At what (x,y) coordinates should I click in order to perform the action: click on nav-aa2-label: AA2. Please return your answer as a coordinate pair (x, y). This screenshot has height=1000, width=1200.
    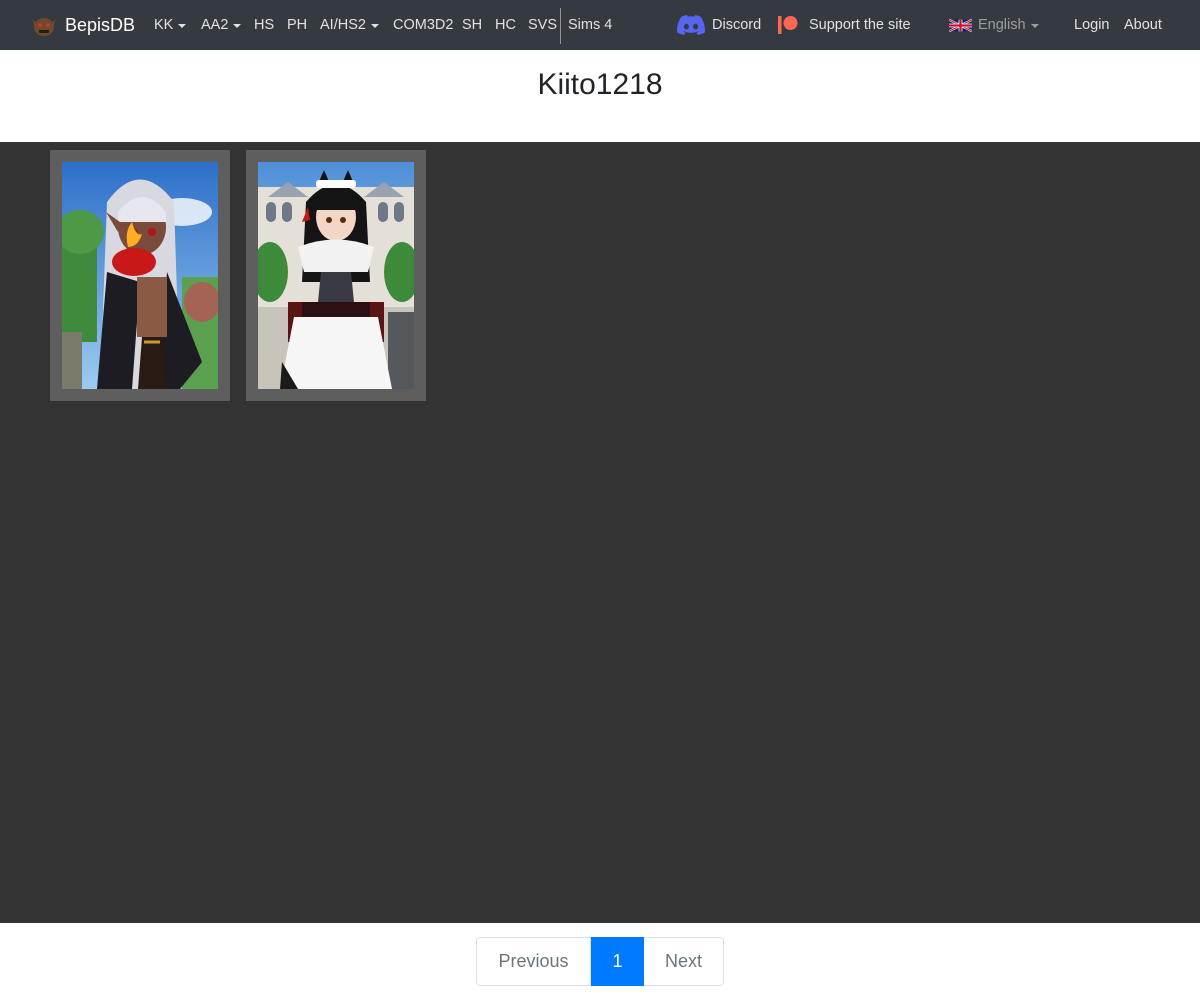
    Looking at the image, I should click on (215, 25).